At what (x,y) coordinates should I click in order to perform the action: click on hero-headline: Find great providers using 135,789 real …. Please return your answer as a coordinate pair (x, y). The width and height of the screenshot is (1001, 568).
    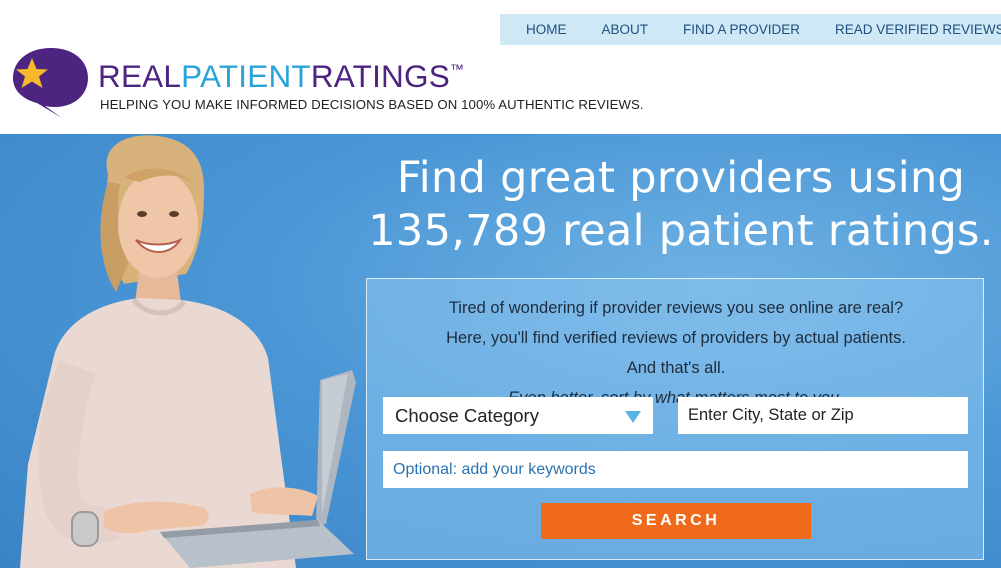
    Looking at the image, I should click on (681, 205).